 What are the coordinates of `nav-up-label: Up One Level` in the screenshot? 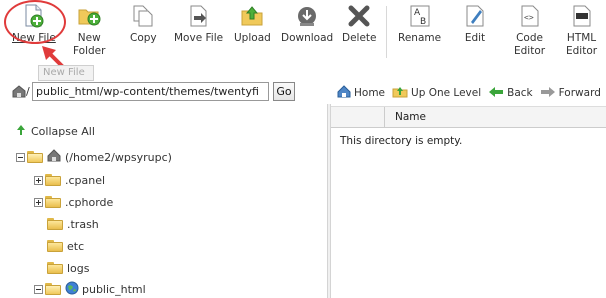 It's located at (446, 93).